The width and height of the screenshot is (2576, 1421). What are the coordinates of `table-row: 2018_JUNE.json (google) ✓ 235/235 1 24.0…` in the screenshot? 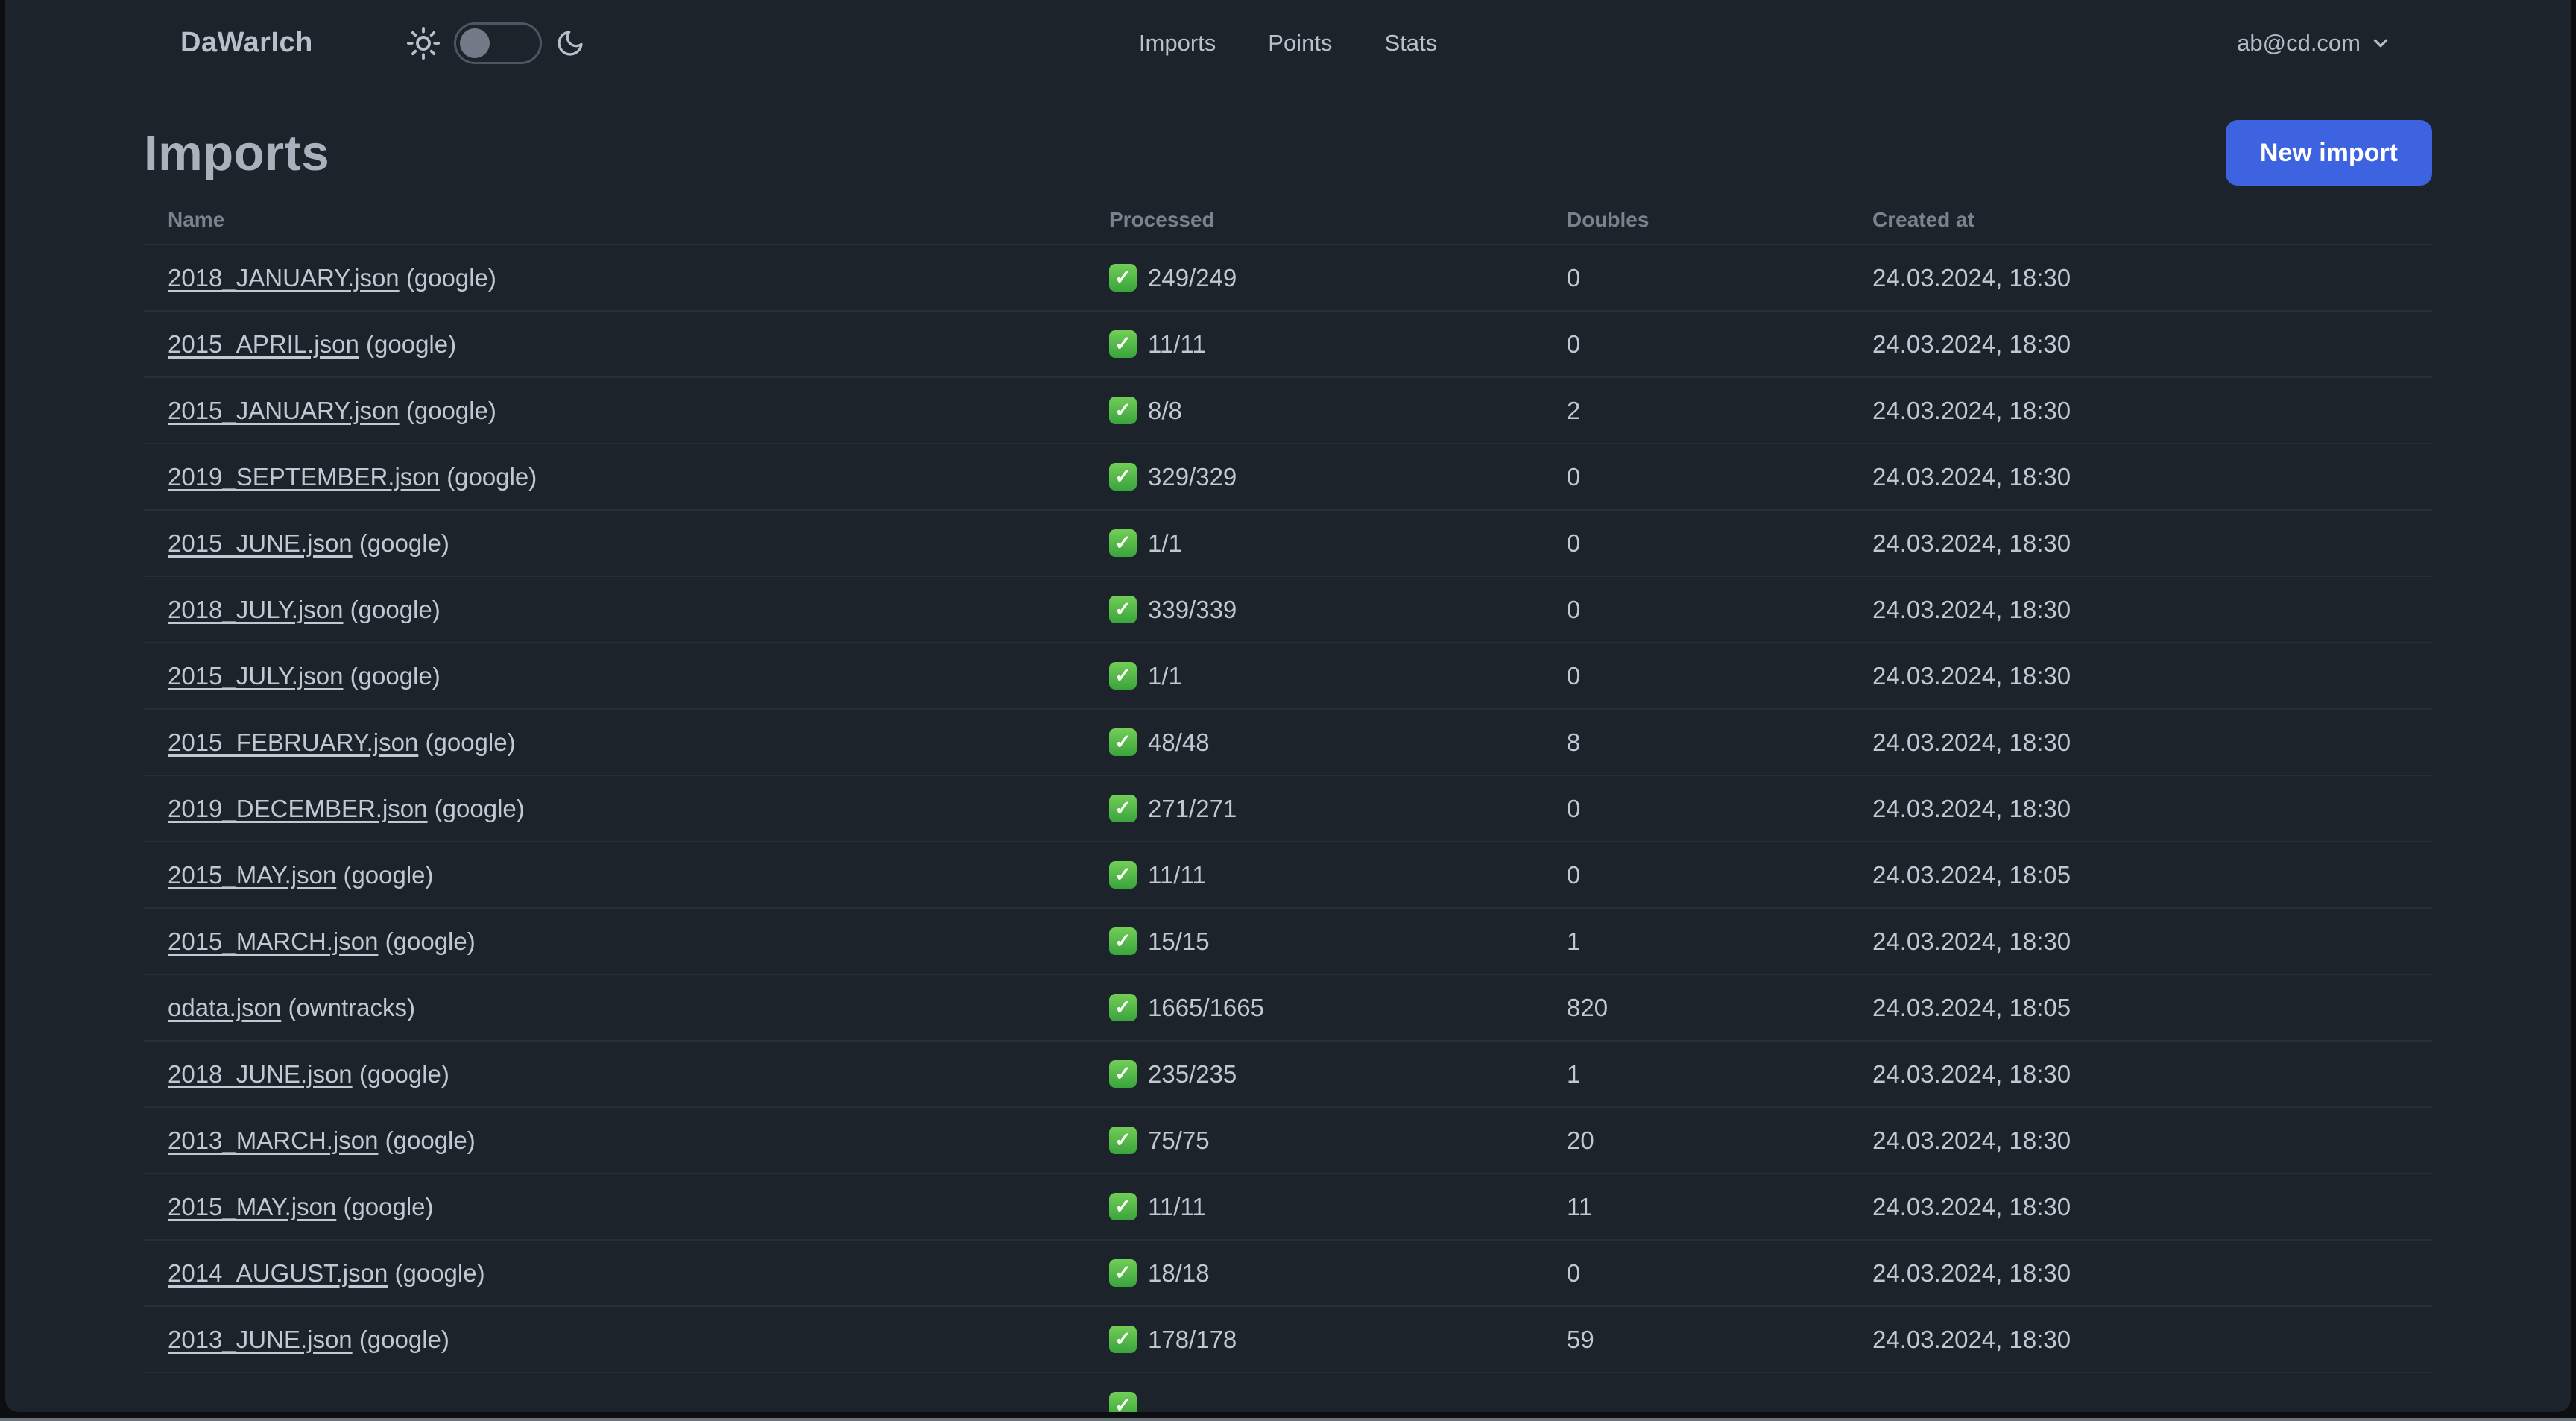 It's located at (1288, 1075).